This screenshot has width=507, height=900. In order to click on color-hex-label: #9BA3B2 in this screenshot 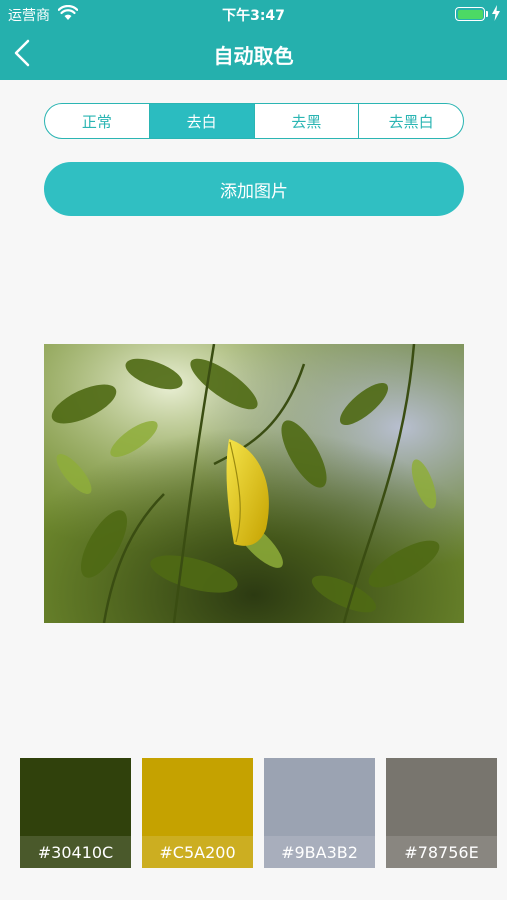, I will do `click(319, 852)`.